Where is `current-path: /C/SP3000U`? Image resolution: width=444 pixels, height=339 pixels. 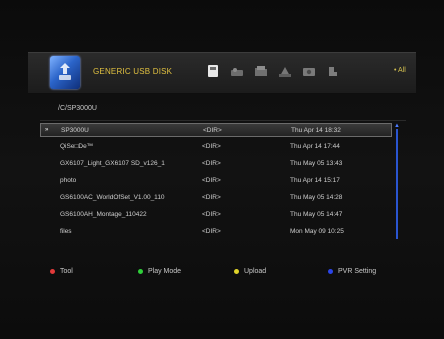 current-path: /C/SP3000U is located at coordinates (77, 108).